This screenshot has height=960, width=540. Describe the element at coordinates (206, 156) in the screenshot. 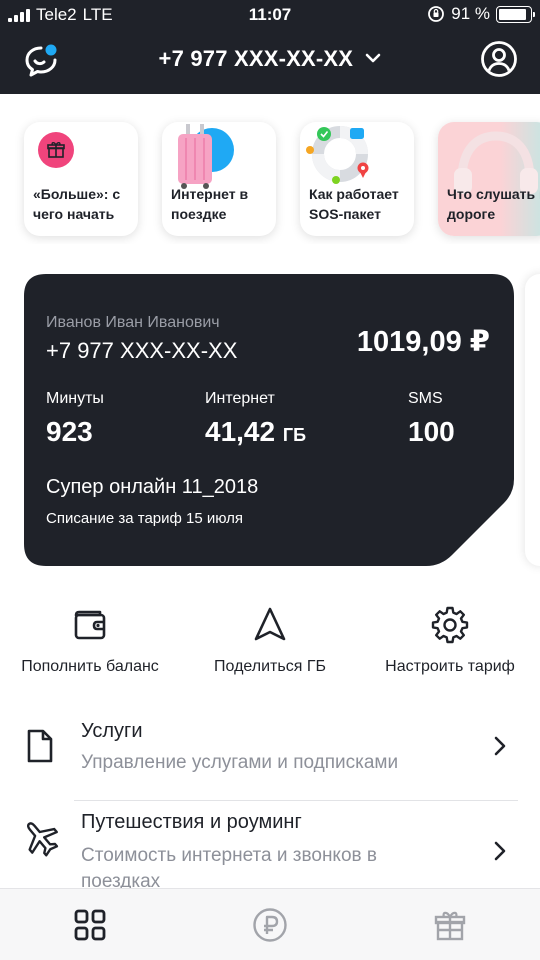

I see `suitcase-icon` at that location.